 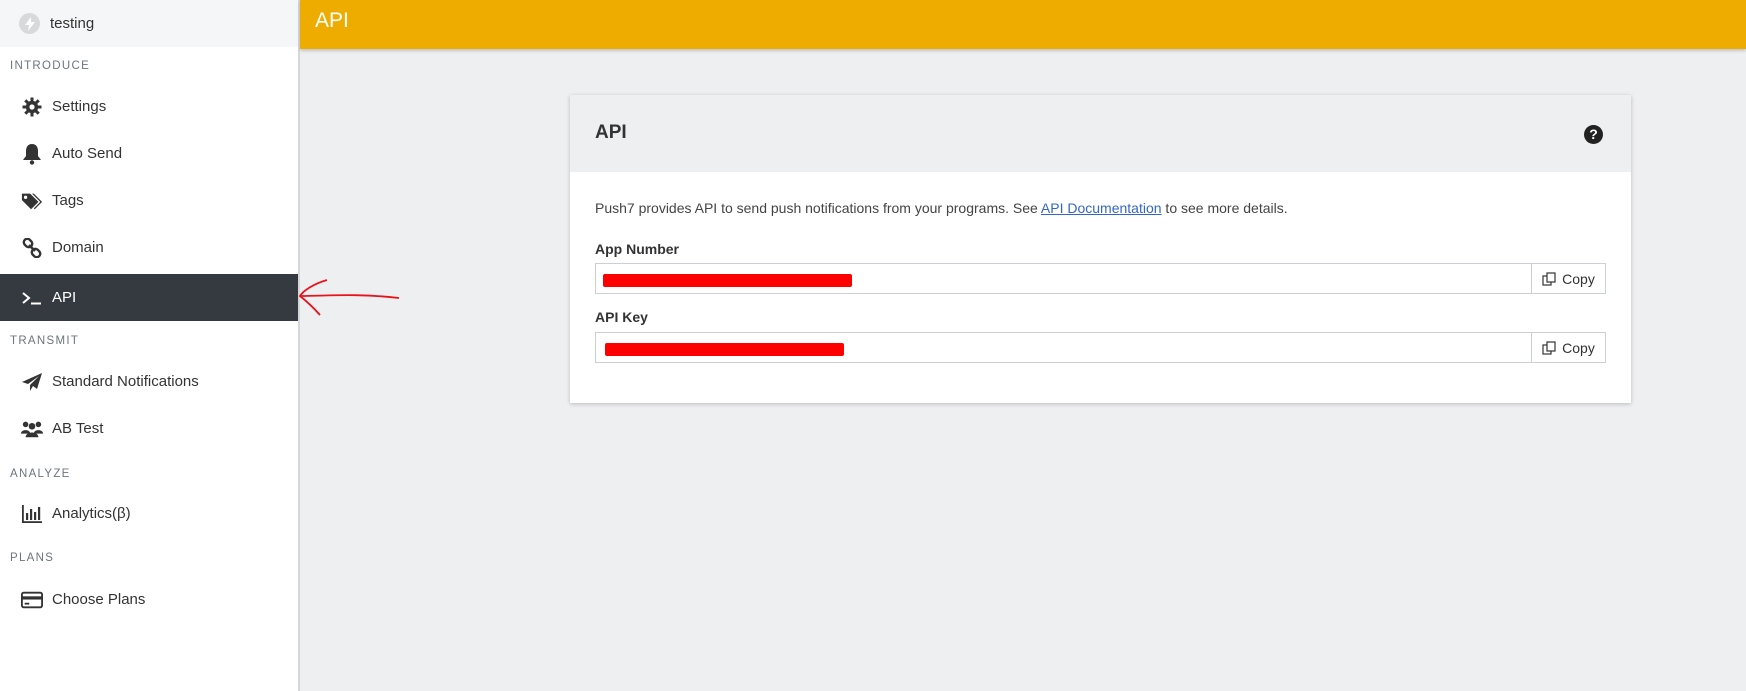 I want to click on paper-plane-icon, so click(x=32, y=382).